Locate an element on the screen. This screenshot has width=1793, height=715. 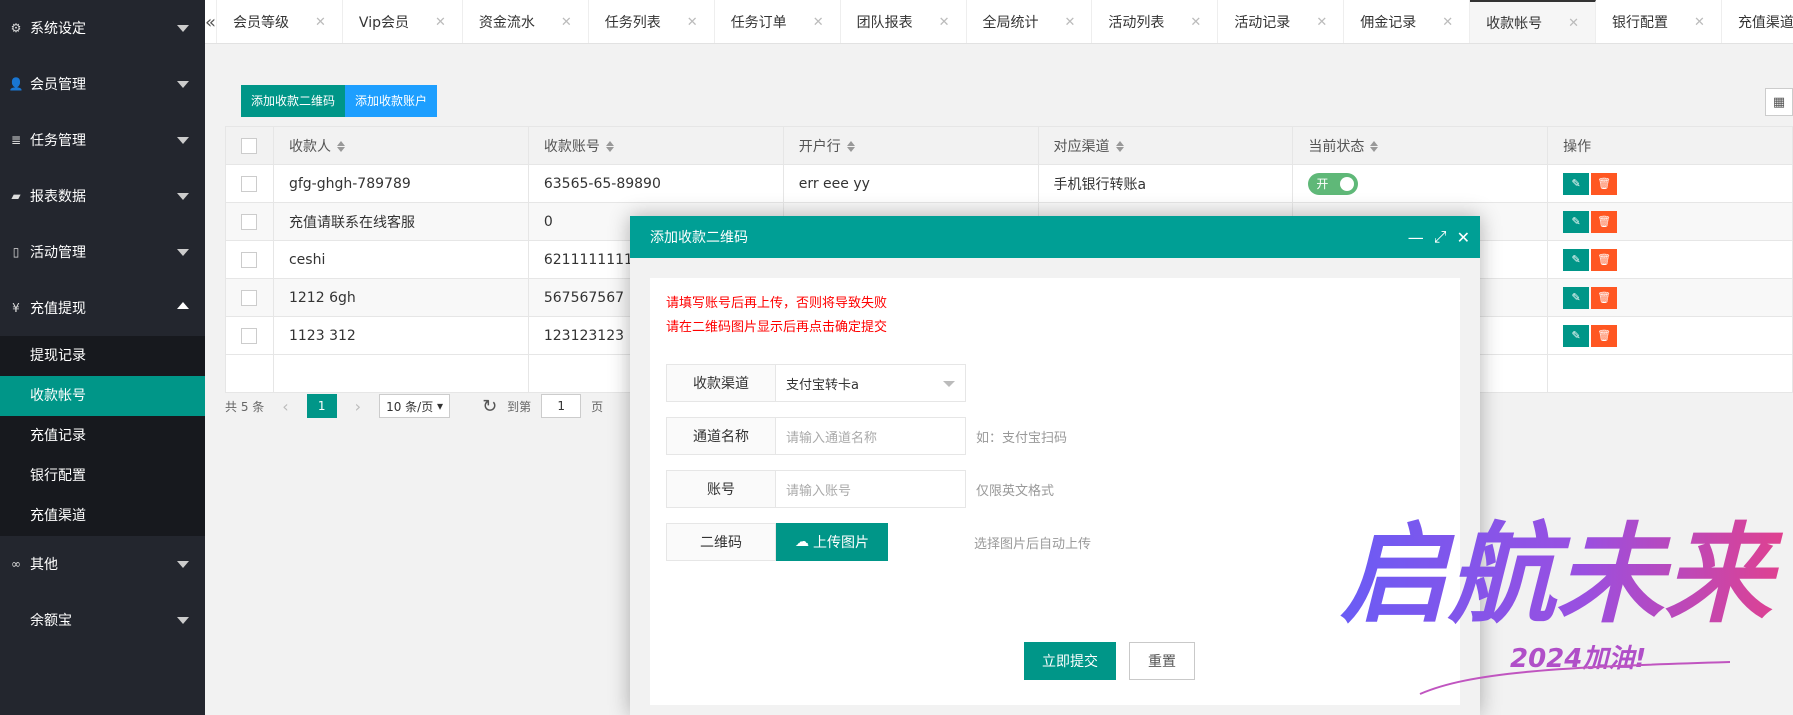
add-account-button: 添加收款账户 is located at coordinates (391, 101).